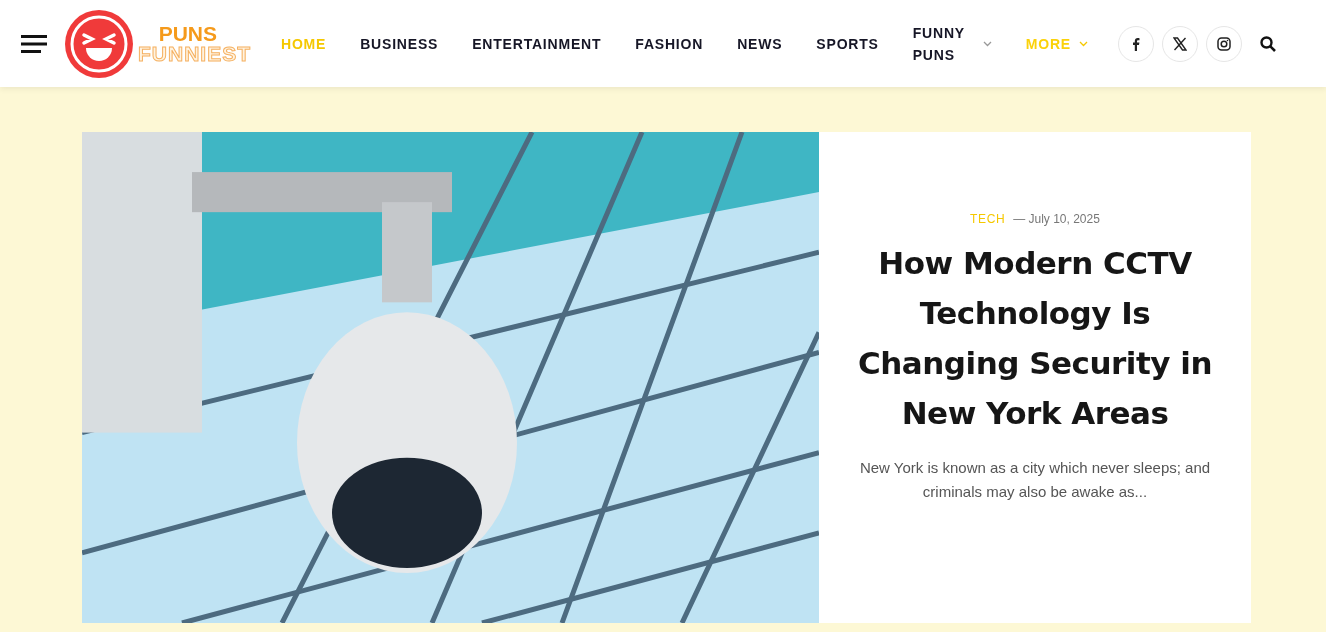 This screenshot has height=632, width=1326. I want to click on article-title: How Modern CCTV Technology Is Changing Security in New York Areas, so click(1035, 337).